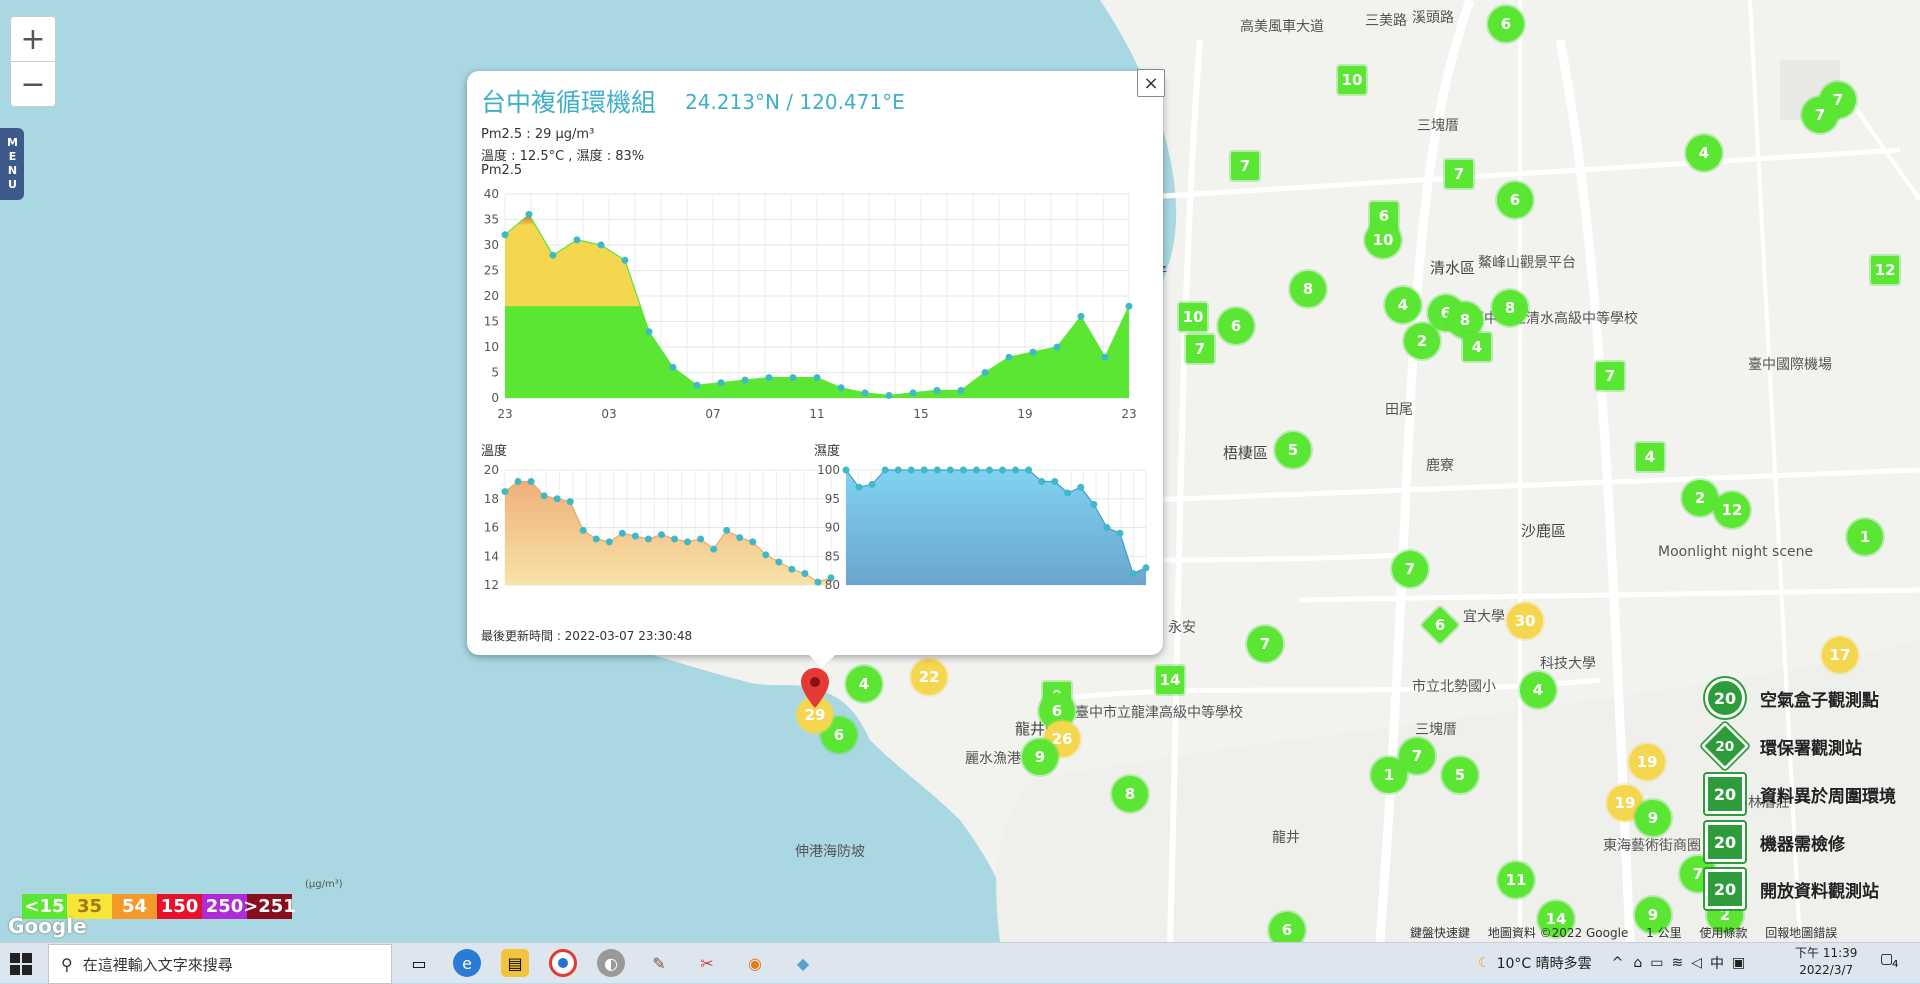 Image resolution: width=1920 pixels, height=984 pixels. Describe the element at coordinates (12, 164) in the screenshot. I see `menu-tab: MENU` at that location.